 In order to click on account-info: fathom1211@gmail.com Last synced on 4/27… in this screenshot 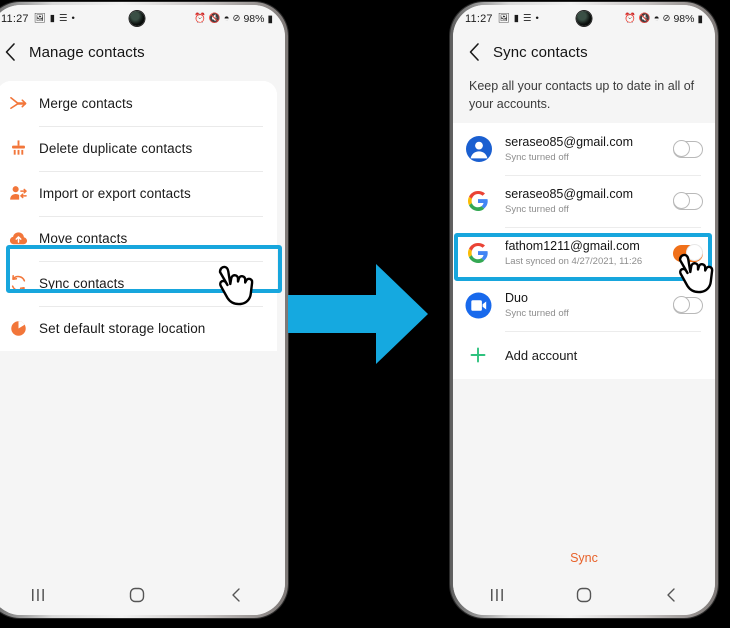, I will do `click(589, 253)`.